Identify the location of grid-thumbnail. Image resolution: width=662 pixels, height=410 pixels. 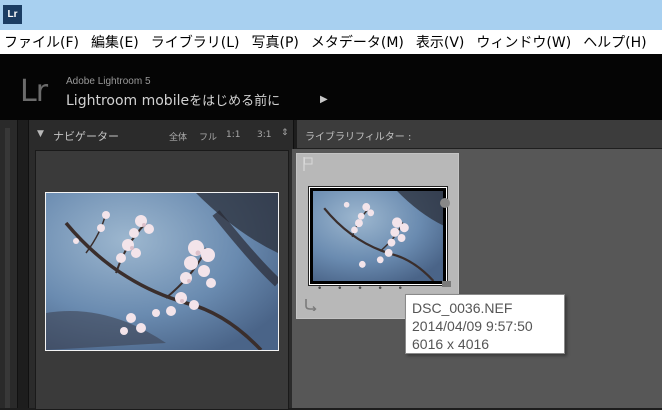
(378, 236).